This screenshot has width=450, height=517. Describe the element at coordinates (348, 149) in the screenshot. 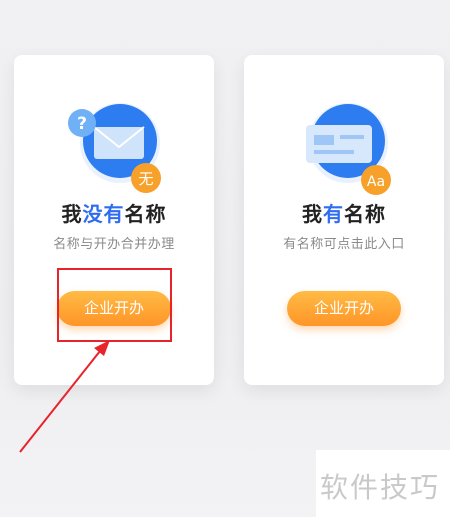

I see `id-card-illustration-icon: Aa` at that location.